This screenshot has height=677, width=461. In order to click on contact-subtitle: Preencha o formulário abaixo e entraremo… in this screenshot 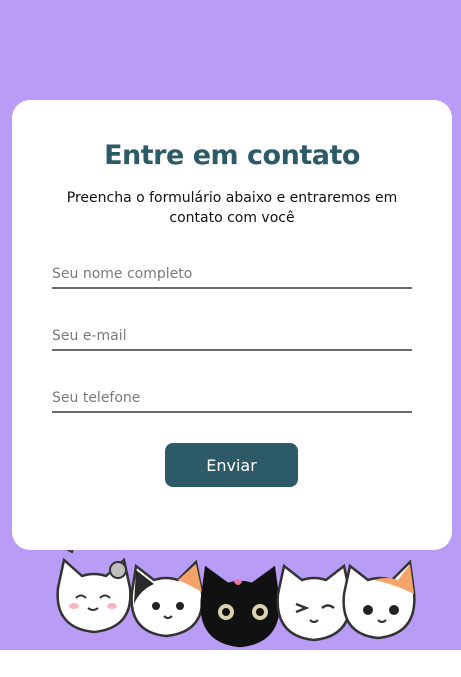, I will do `click(232, 208)`.